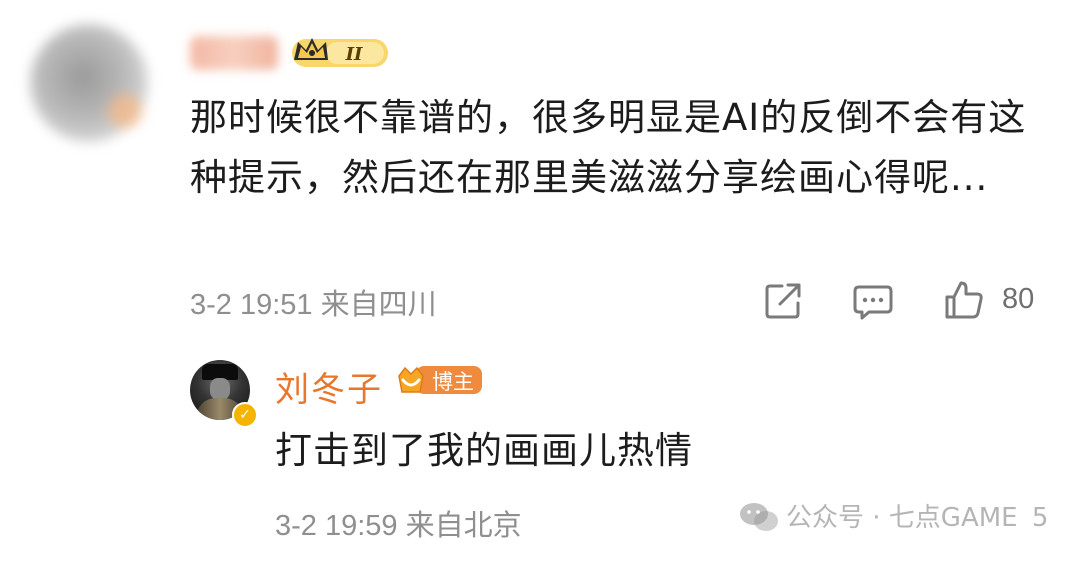 The height and width of the screenshot is (561, 1080). Describe the element at coordinates (340, 52) in the screenshot. I see `level-crown-badge-icon: II` at that location.